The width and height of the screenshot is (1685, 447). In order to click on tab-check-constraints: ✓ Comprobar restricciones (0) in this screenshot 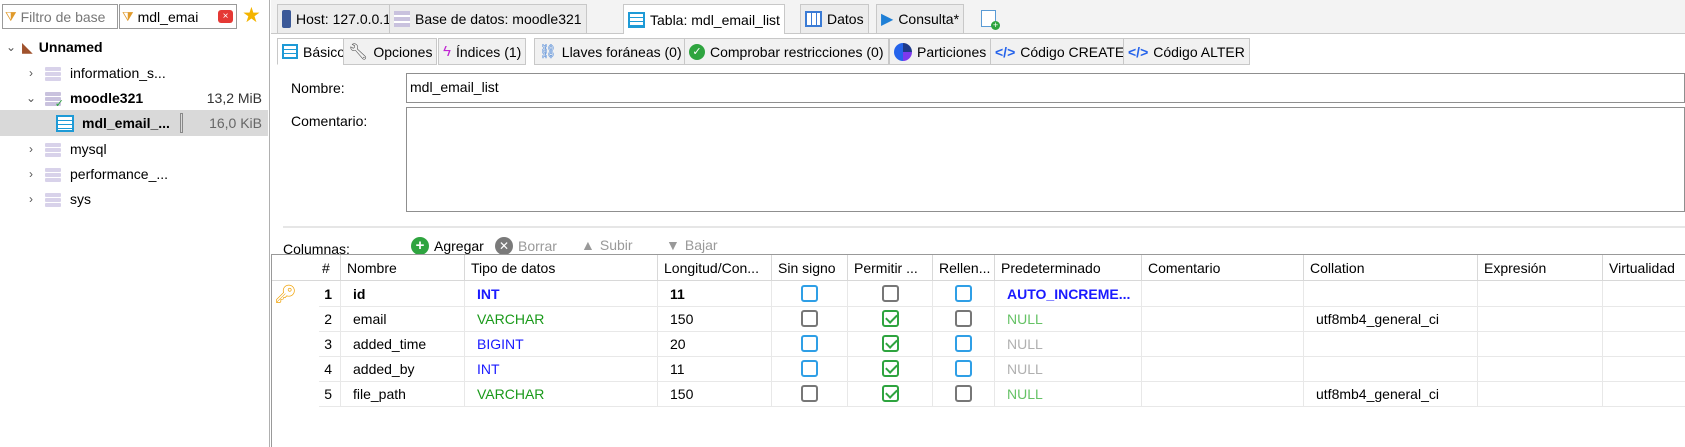, I will do `click(786, 51)`.